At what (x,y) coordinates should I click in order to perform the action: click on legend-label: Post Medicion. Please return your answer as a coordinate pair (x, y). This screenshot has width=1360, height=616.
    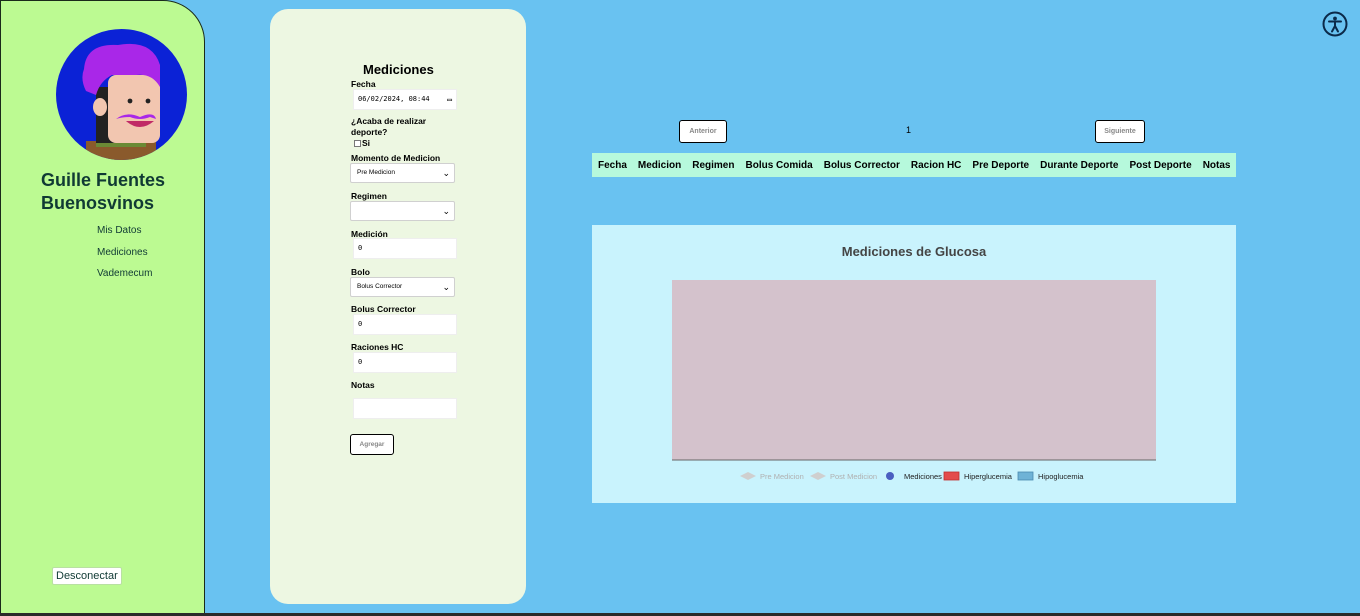
    Looking at the image, I should click on (853, 476).